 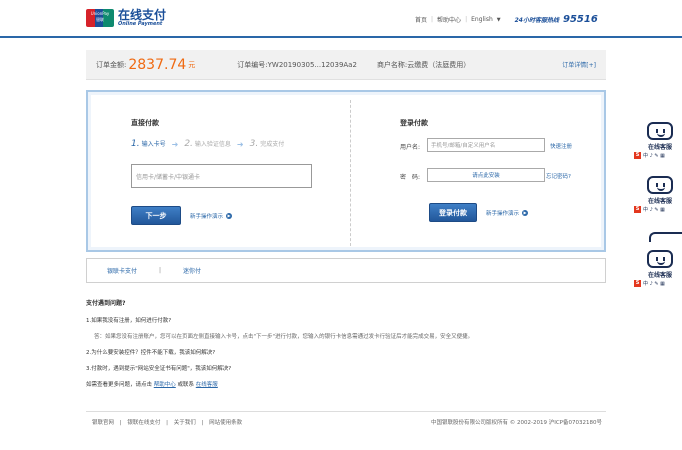 I want to click on language-select: English, so click(x=482, y=19).